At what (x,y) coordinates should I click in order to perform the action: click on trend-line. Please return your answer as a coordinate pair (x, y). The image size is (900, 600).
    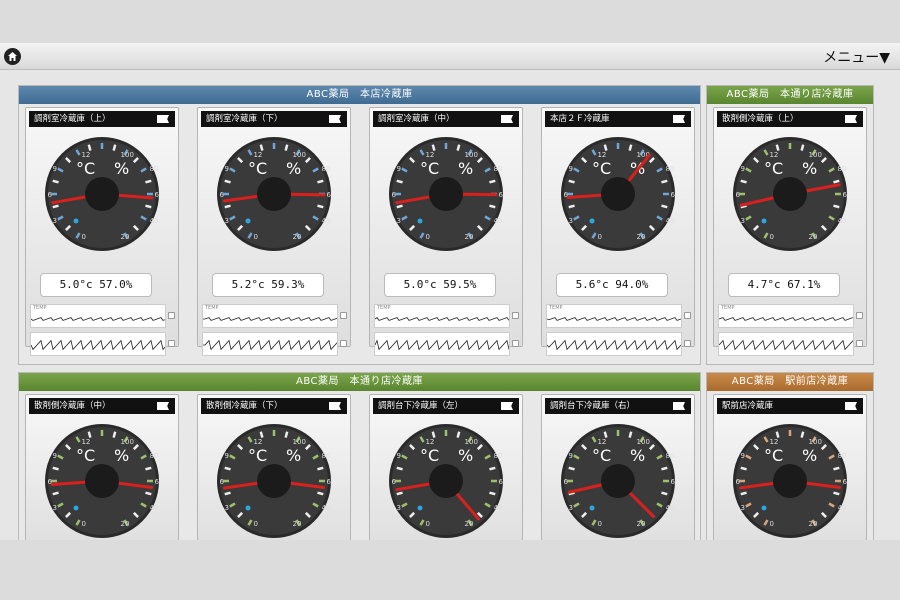
    Looking at the image, I should click on (98, 319).